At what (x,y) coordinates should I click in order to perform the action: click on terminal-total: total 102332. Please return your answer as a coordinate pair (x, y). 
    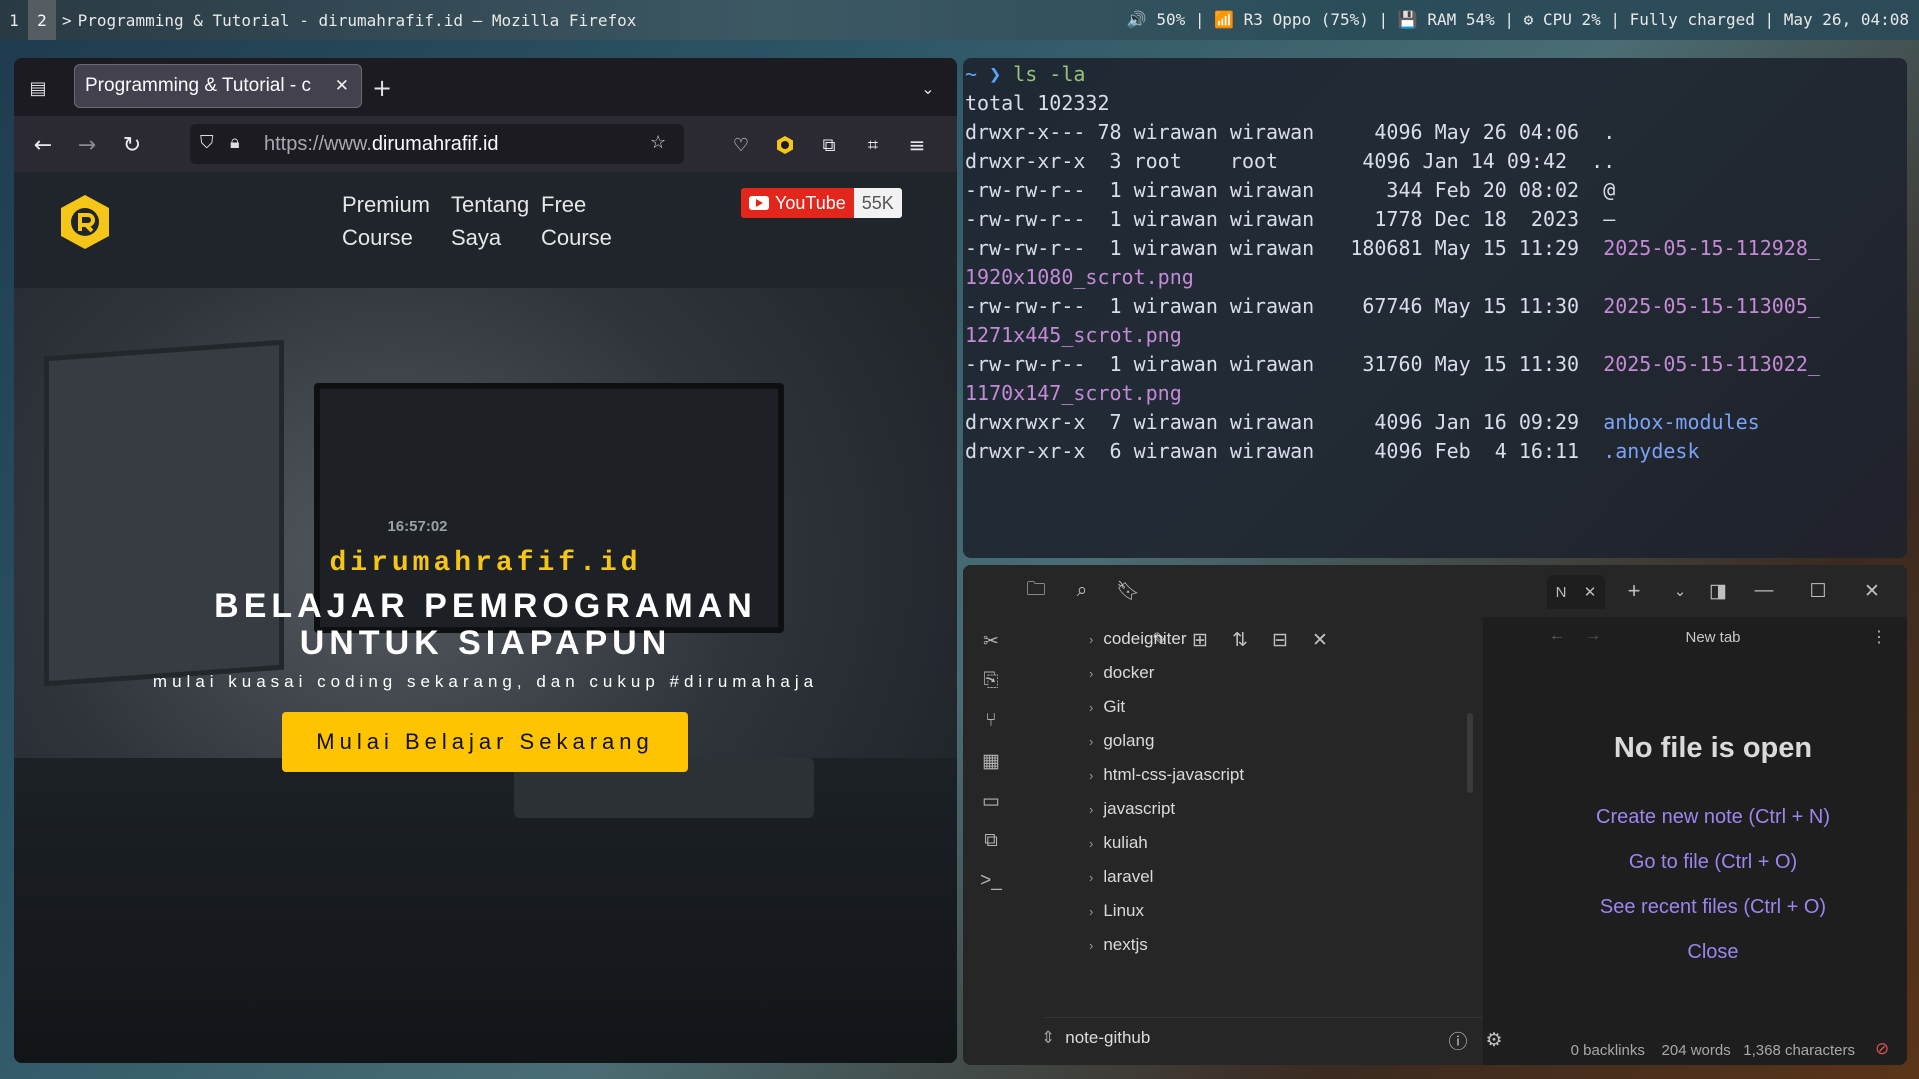
    Looking at the image, I should click on (1037, 103).